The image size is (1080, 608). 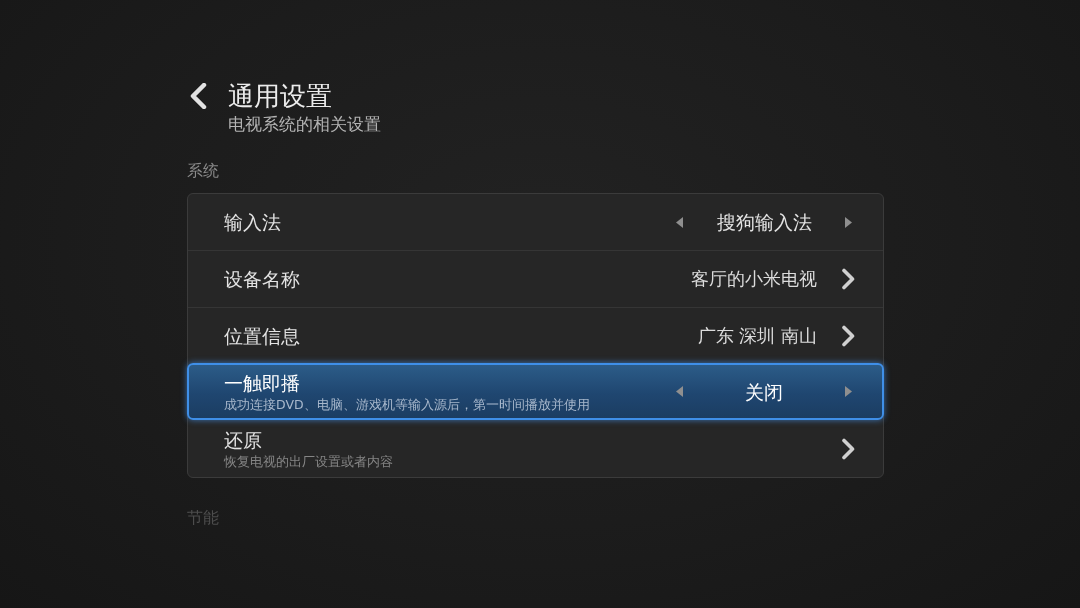 What do you see at coordinates (304, 125) in the screenshot?
I see `page-subtitle: 电视系统的相关设置` at bounding box center [304, 125].